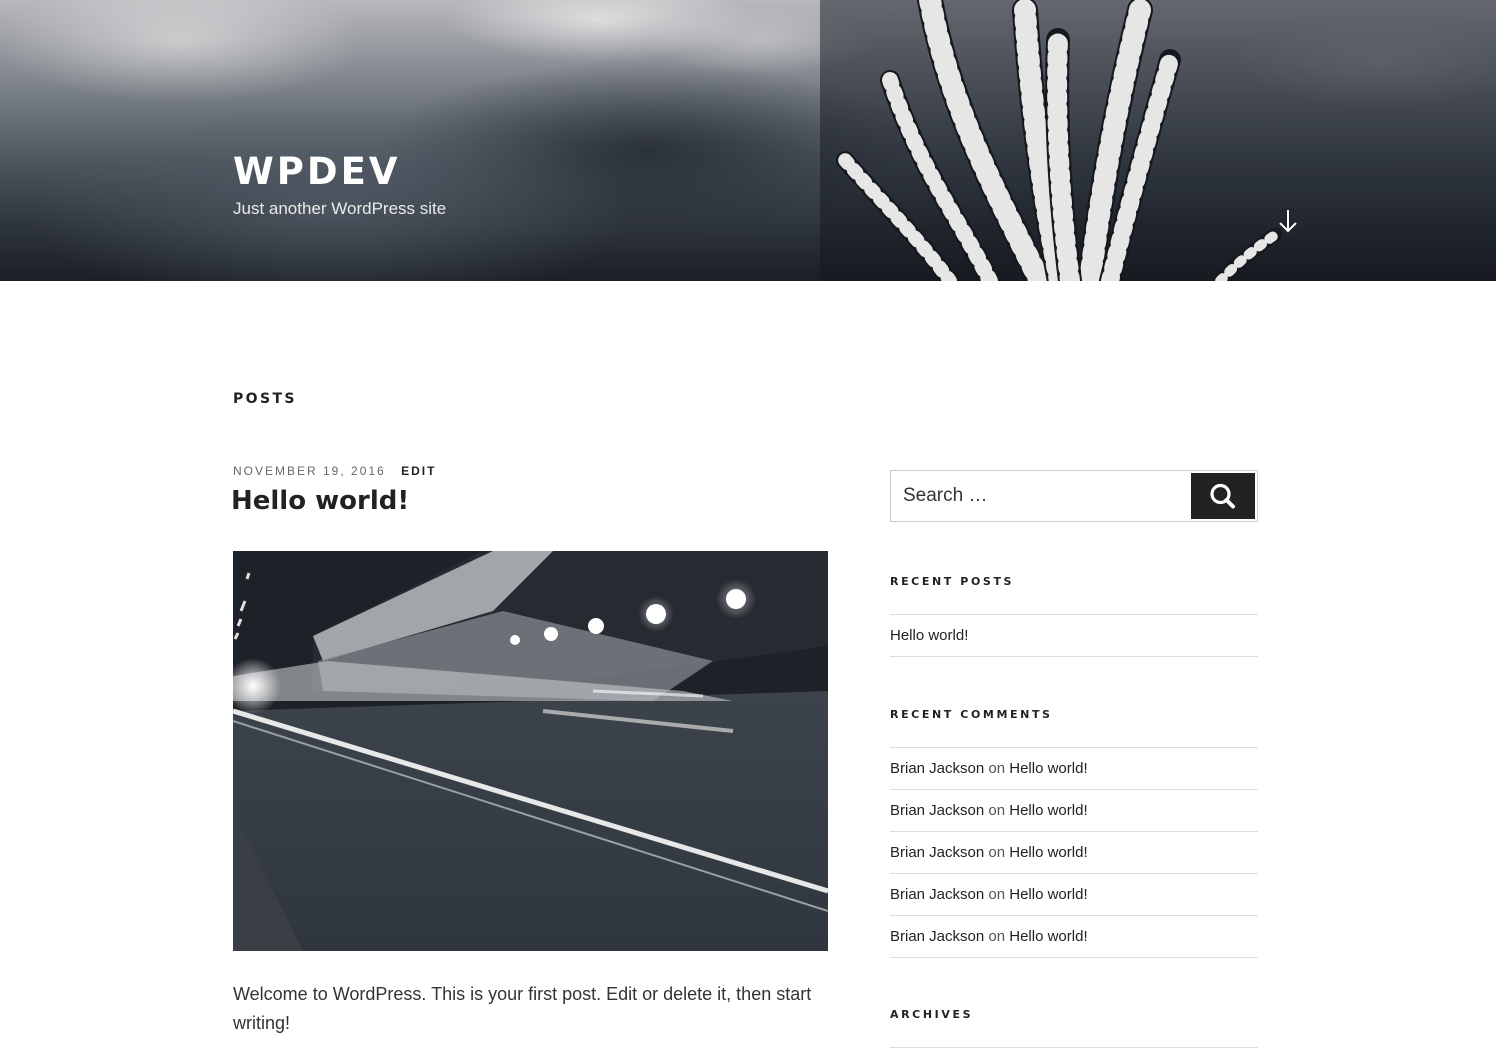 The image size is (1496, 1061). I want to click on archives-title: ARCHIVES, so click(932, 1014).